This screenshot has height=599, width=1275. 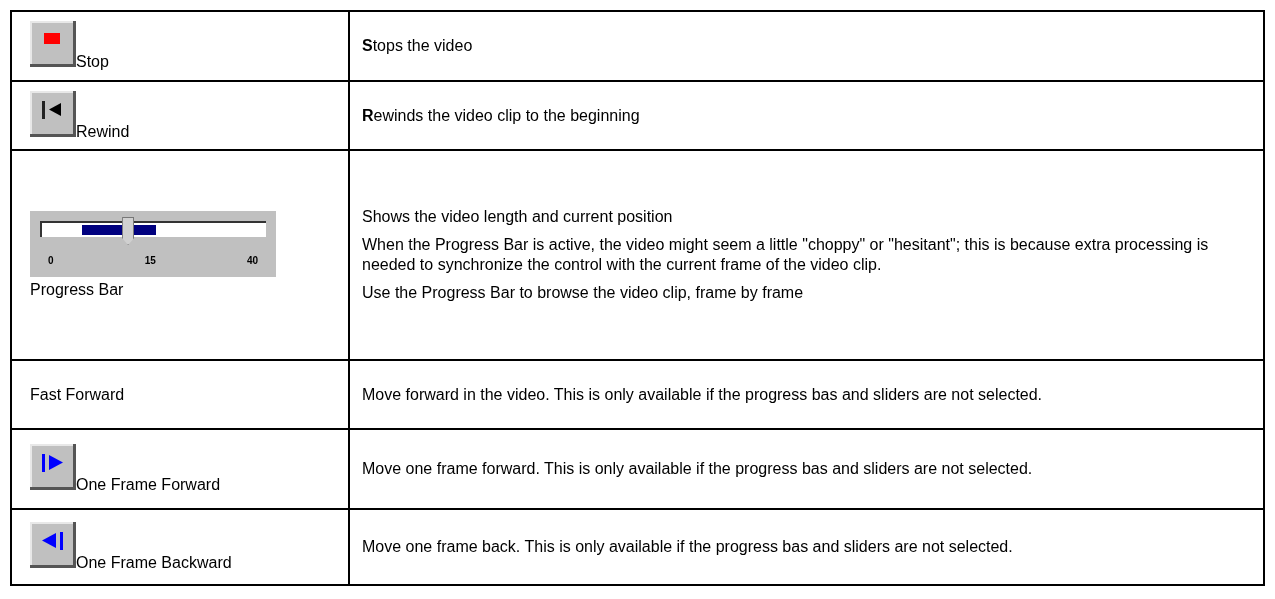 What do you see at coordinates (51, 260) in the screenshot?
I see `tick-label: 0` at bounding box center [51, 260].